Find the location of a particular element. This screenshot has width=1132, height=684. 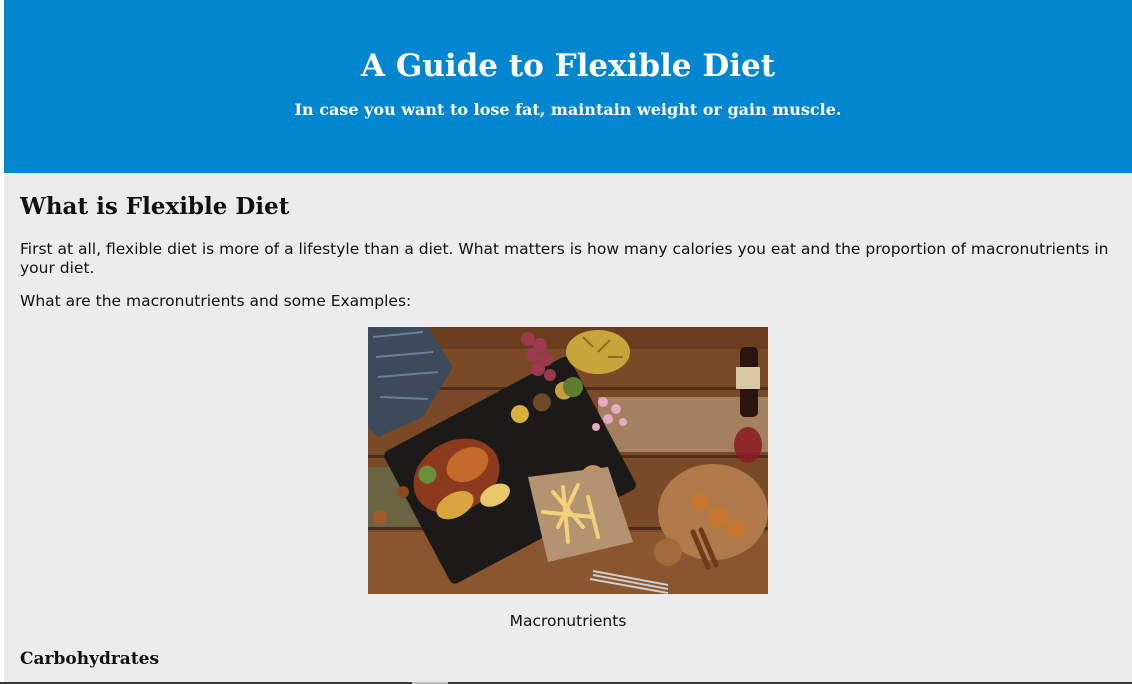

page-title: A Guide to Flexible Diet is located at coordinates (568, 66).